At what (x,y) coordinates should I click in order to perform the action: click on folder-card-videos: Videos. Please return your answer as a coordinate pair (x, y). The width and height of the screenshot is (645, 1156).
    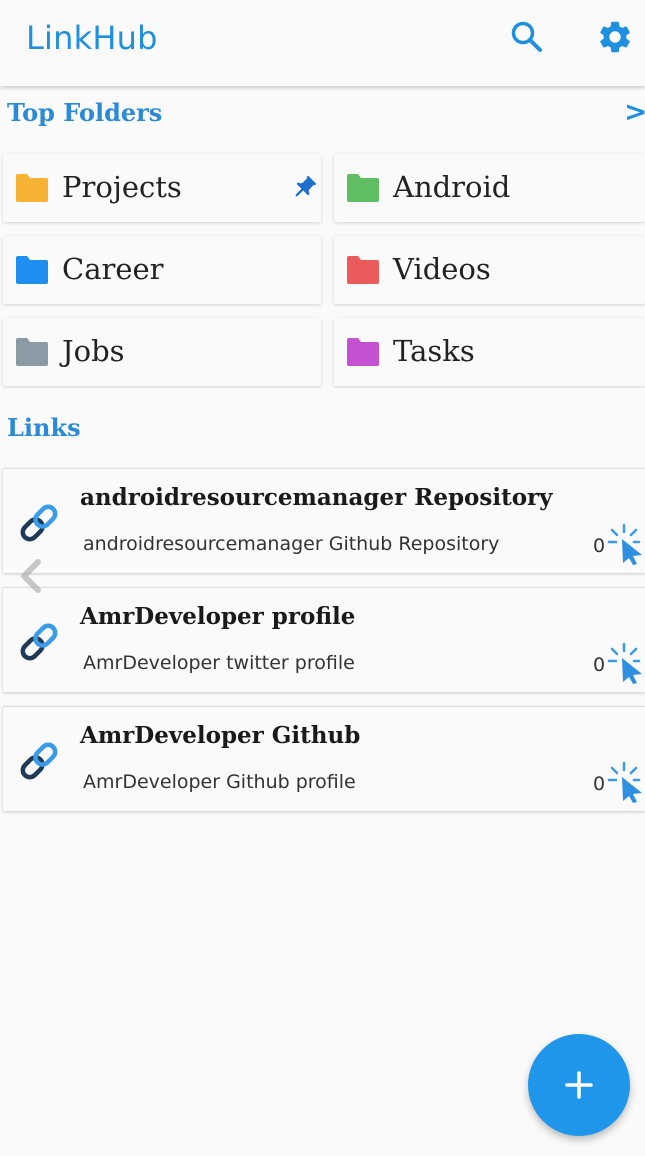
    Looking at the image, I should click on (489, 270).